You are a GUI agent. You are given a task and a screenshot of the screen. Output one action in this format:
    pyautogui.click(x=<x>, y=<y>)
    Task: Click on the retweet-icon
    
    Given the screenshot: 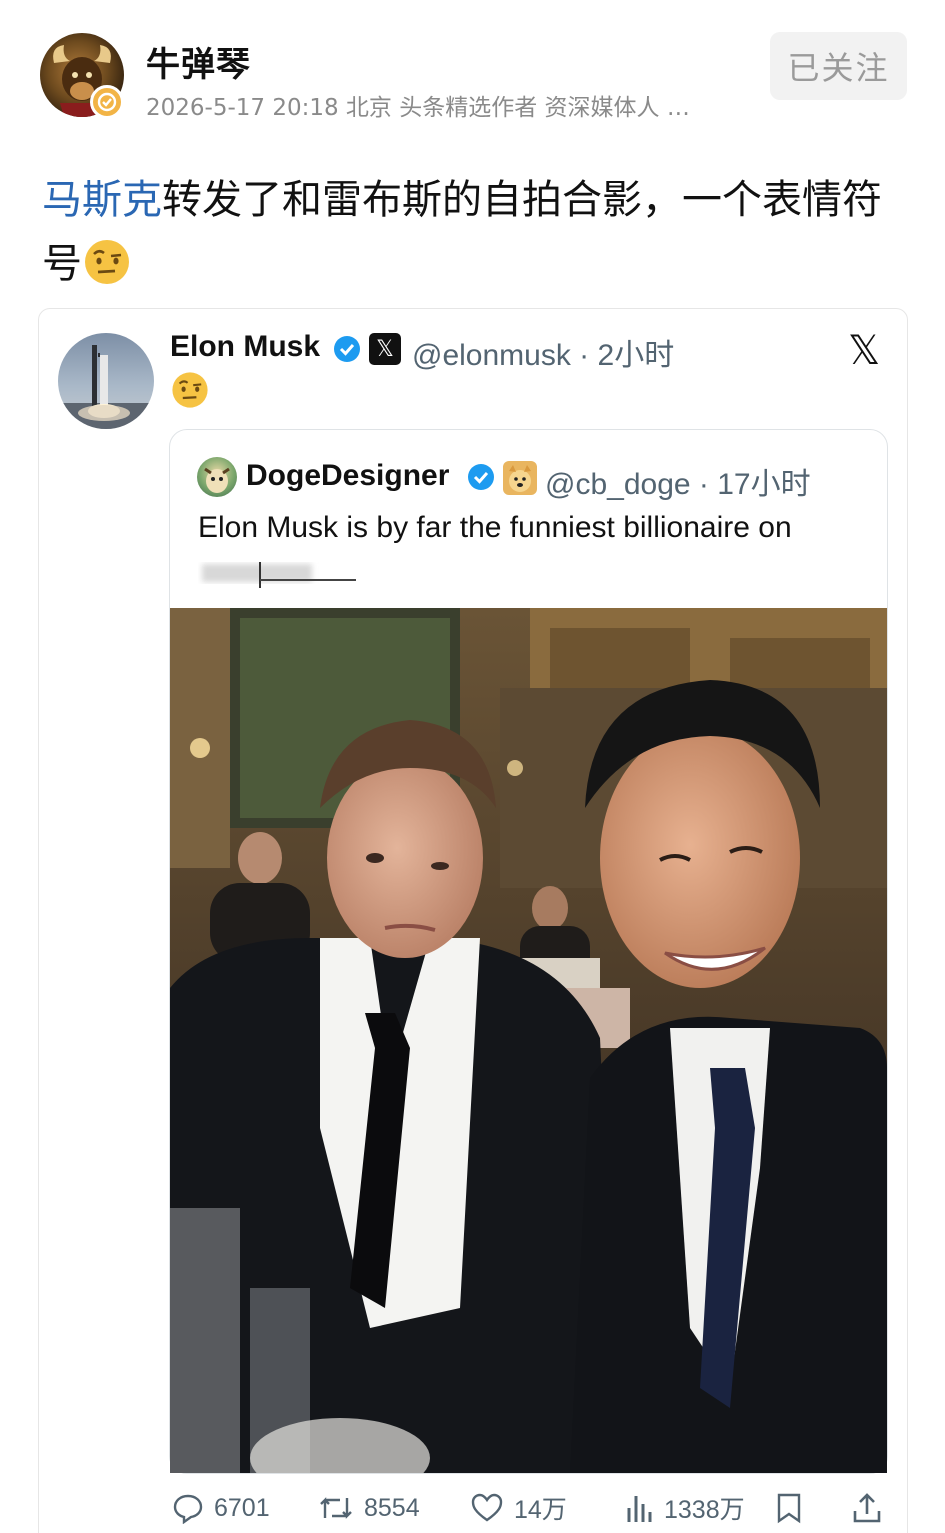 What is the action you would take?
    pyautogui.click(x=336, y=1508)
    